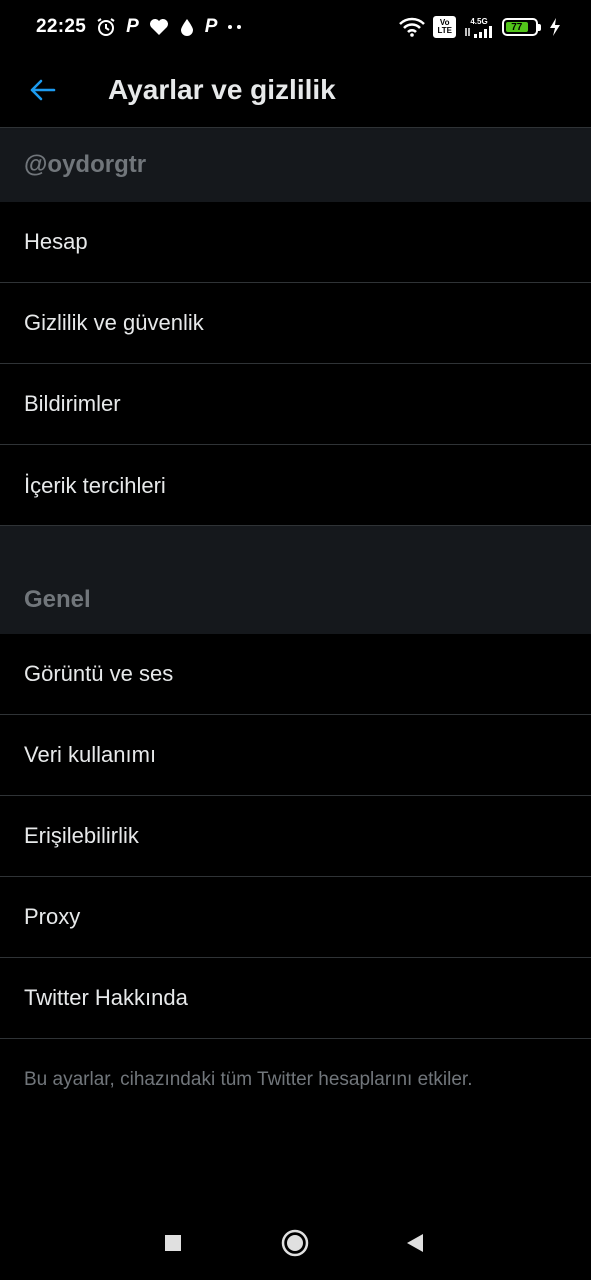 The width and height of the screenshot is (591, 1280). Describe the element at coordinates (479, 21) in the screenshot. I see `network-type-label: 4.5G` at that location.